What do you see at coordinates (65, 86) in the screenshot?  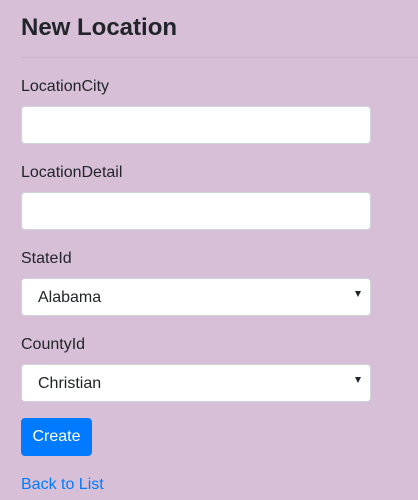 I see `location-city-label: LocationCity` at bounding box center [65, 86].